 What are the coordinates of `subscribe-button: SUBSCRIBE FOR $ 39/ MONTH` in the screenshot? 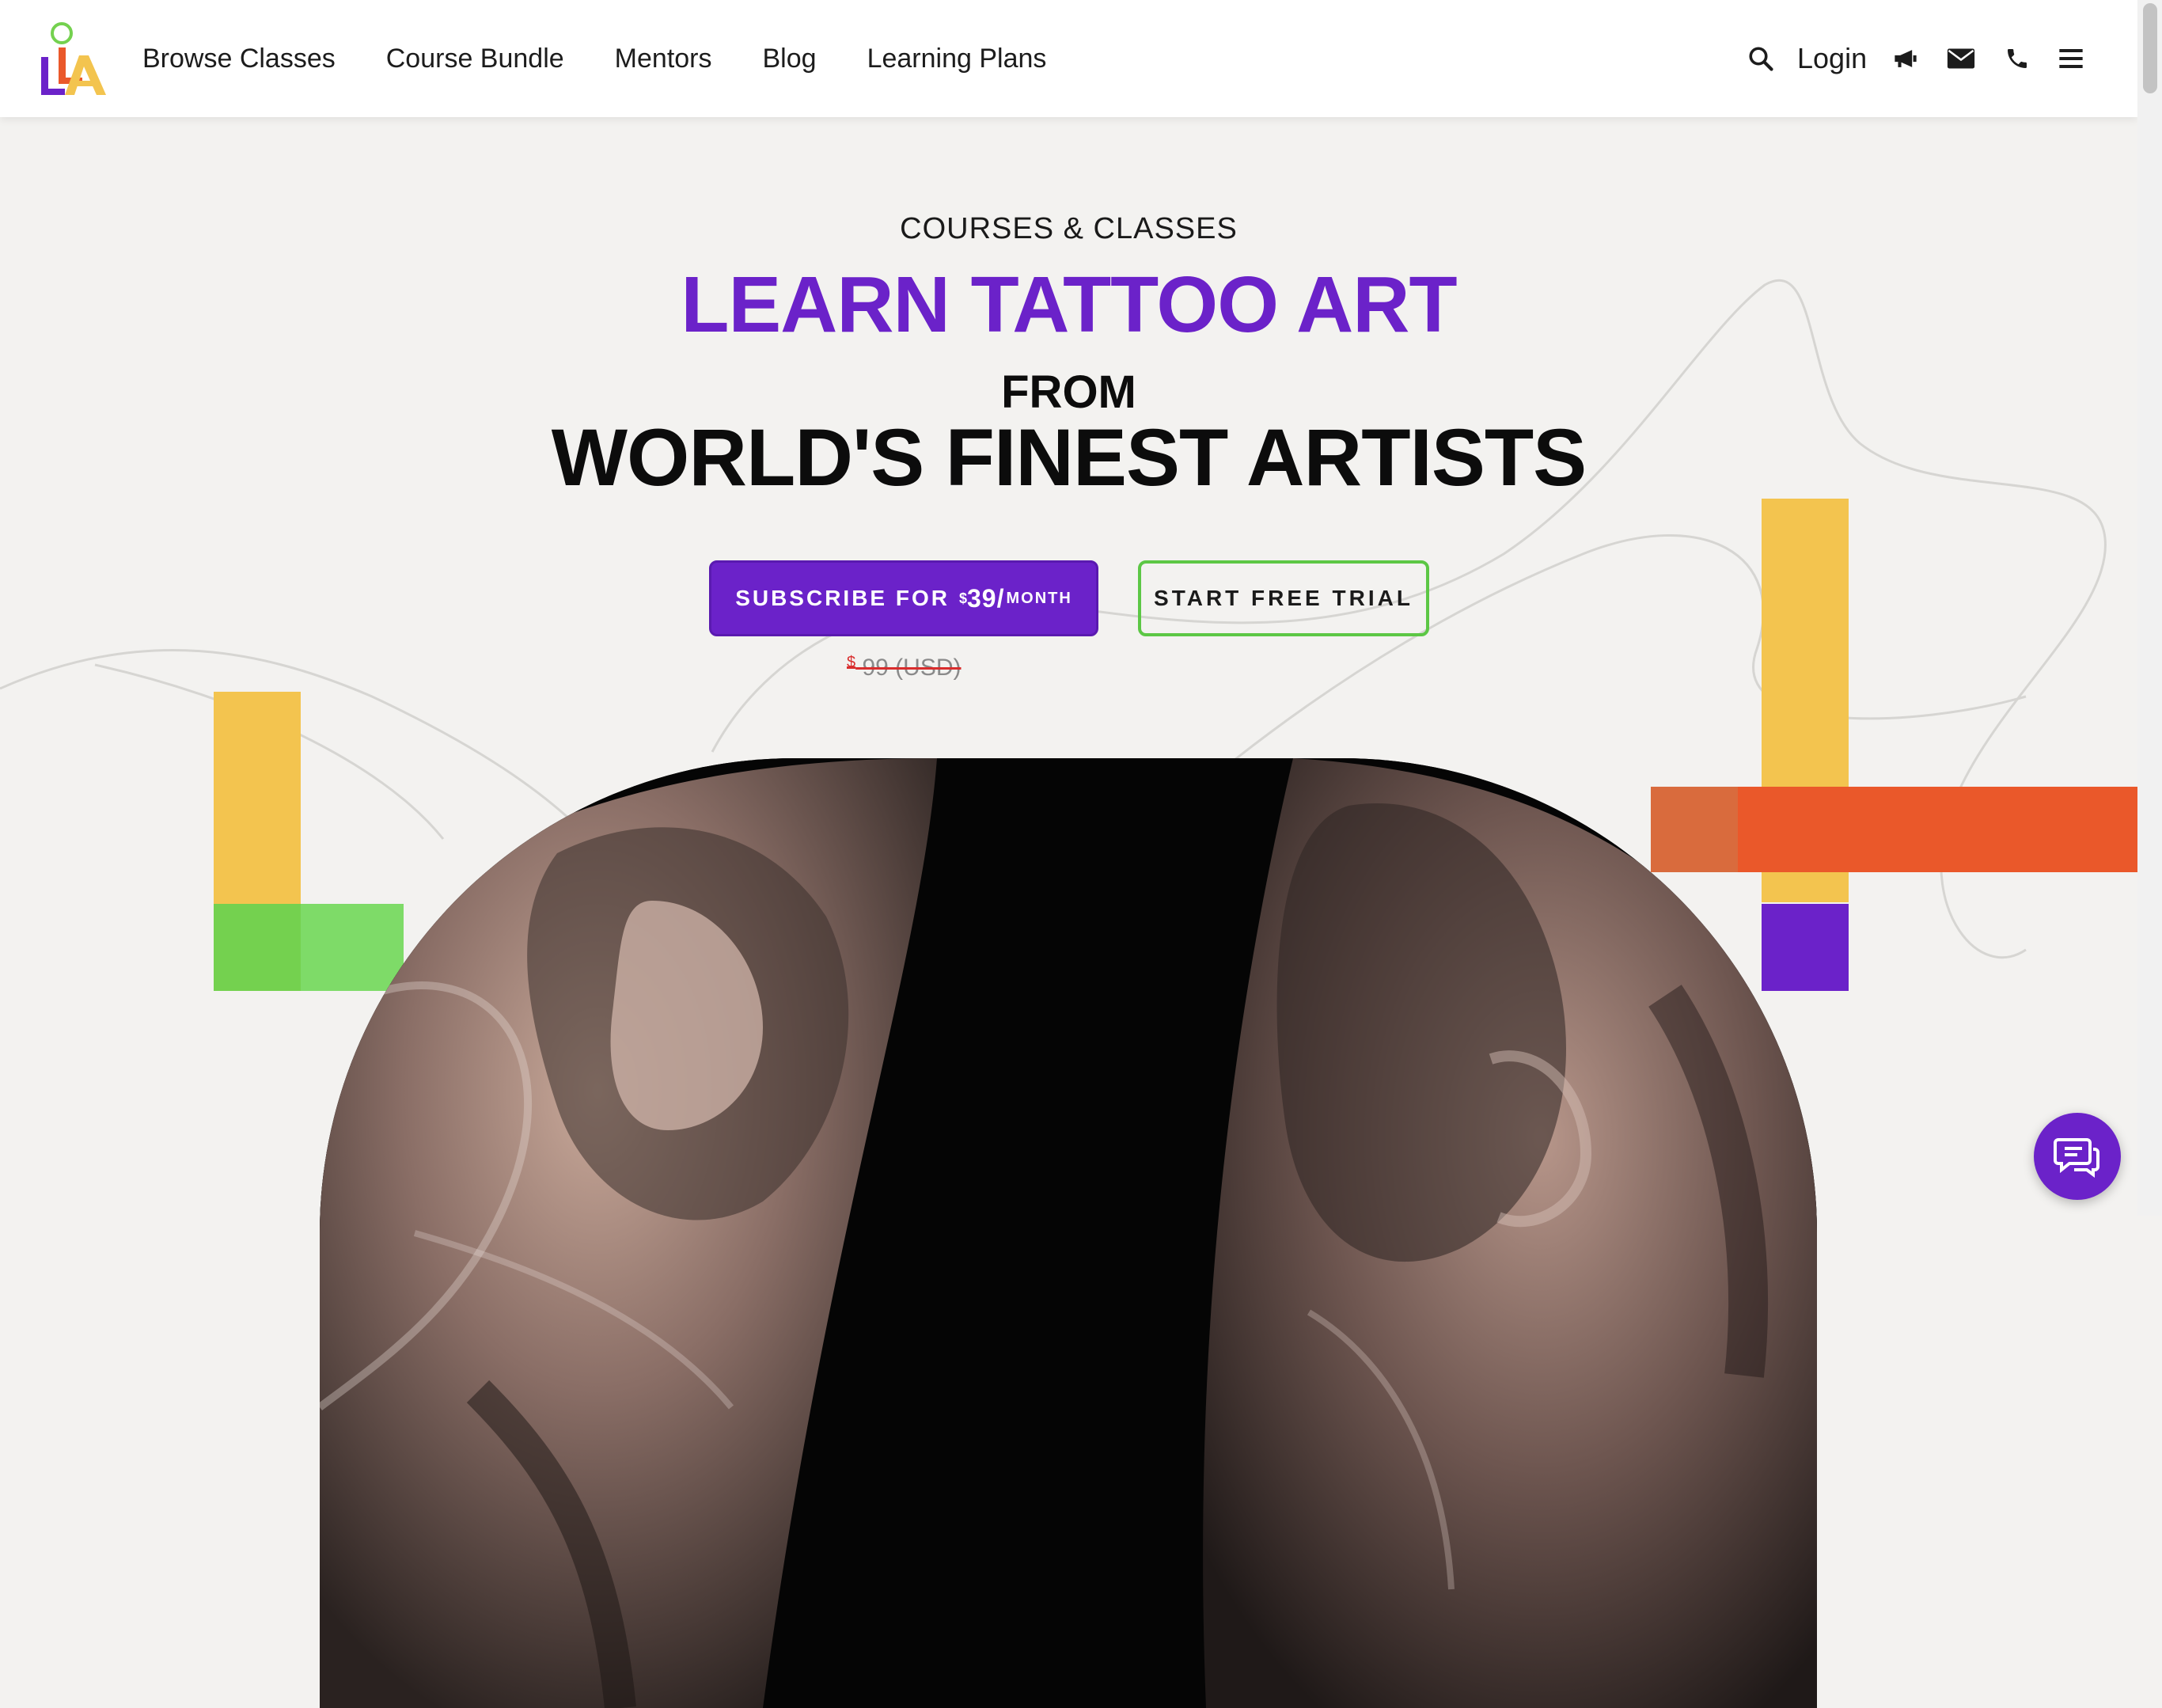 It's located at (903, 598).